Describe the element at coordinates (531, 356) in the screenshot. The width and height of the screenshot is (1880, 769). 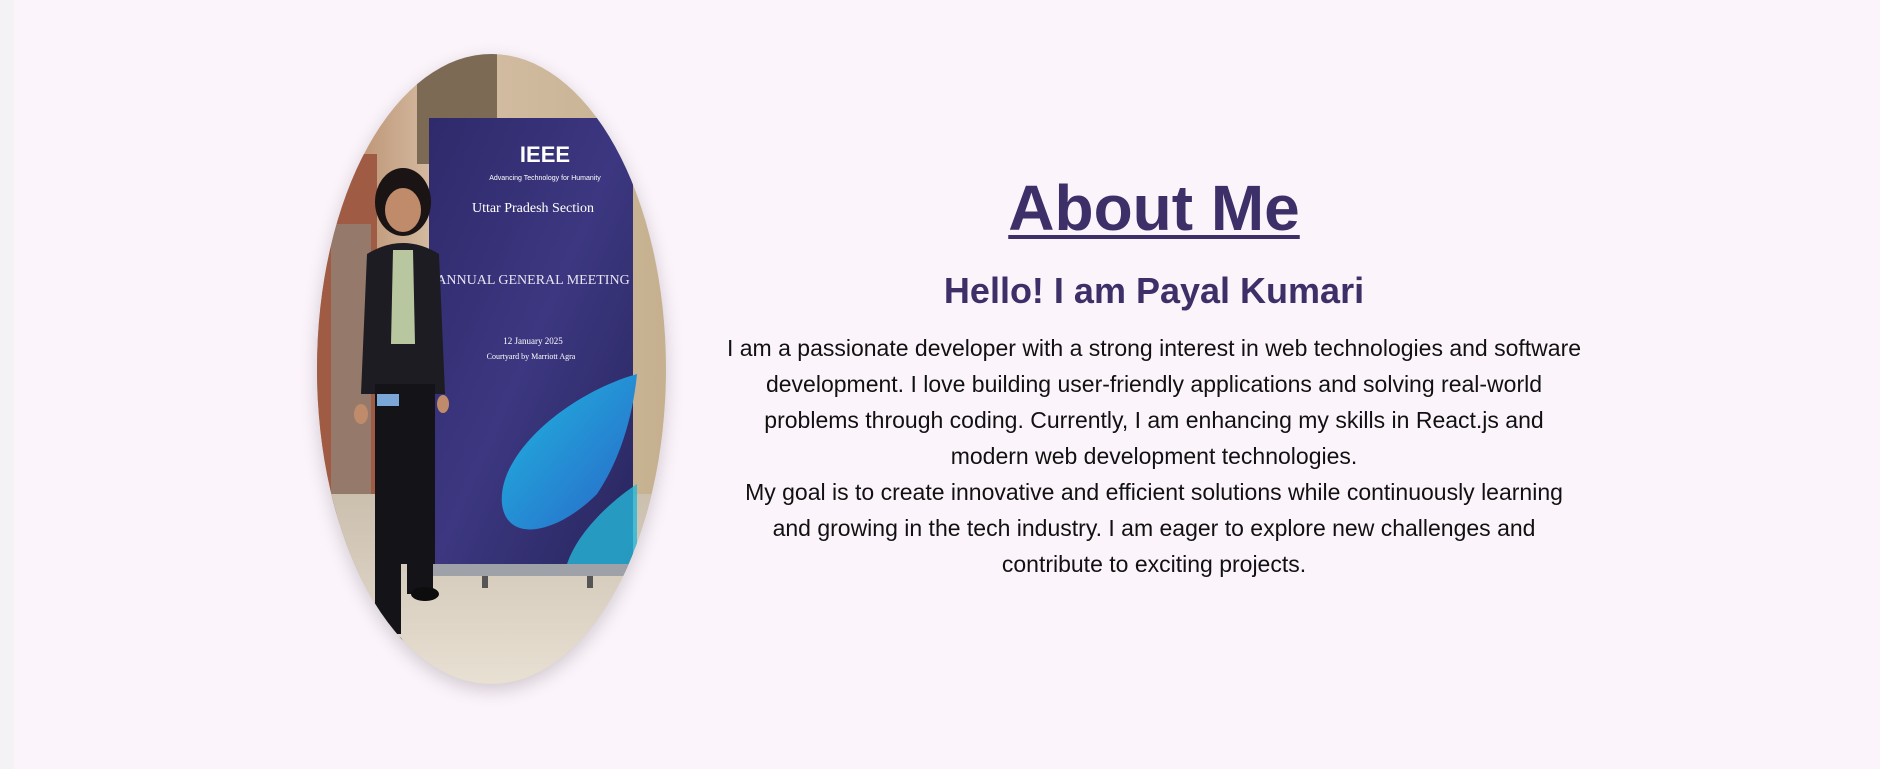
I see `banner-venue: Courtyard by Marriott Agra` at that location.